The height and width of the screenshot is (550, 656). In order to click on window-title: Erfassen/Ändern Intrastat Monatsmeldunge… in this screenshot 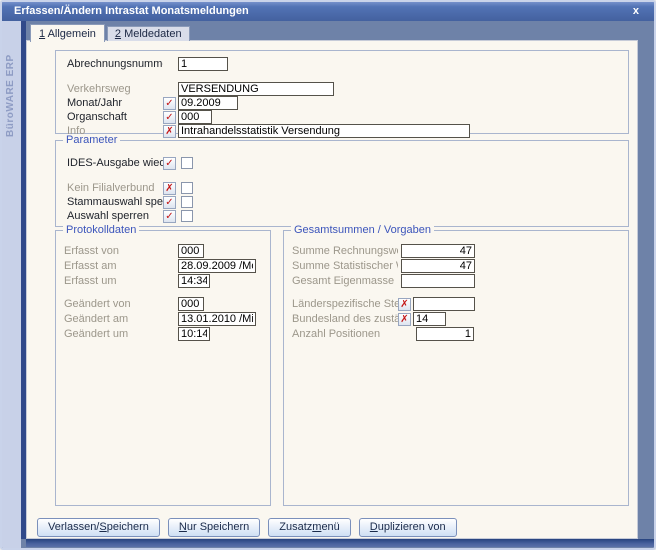, I will do `click(131, 11)`.